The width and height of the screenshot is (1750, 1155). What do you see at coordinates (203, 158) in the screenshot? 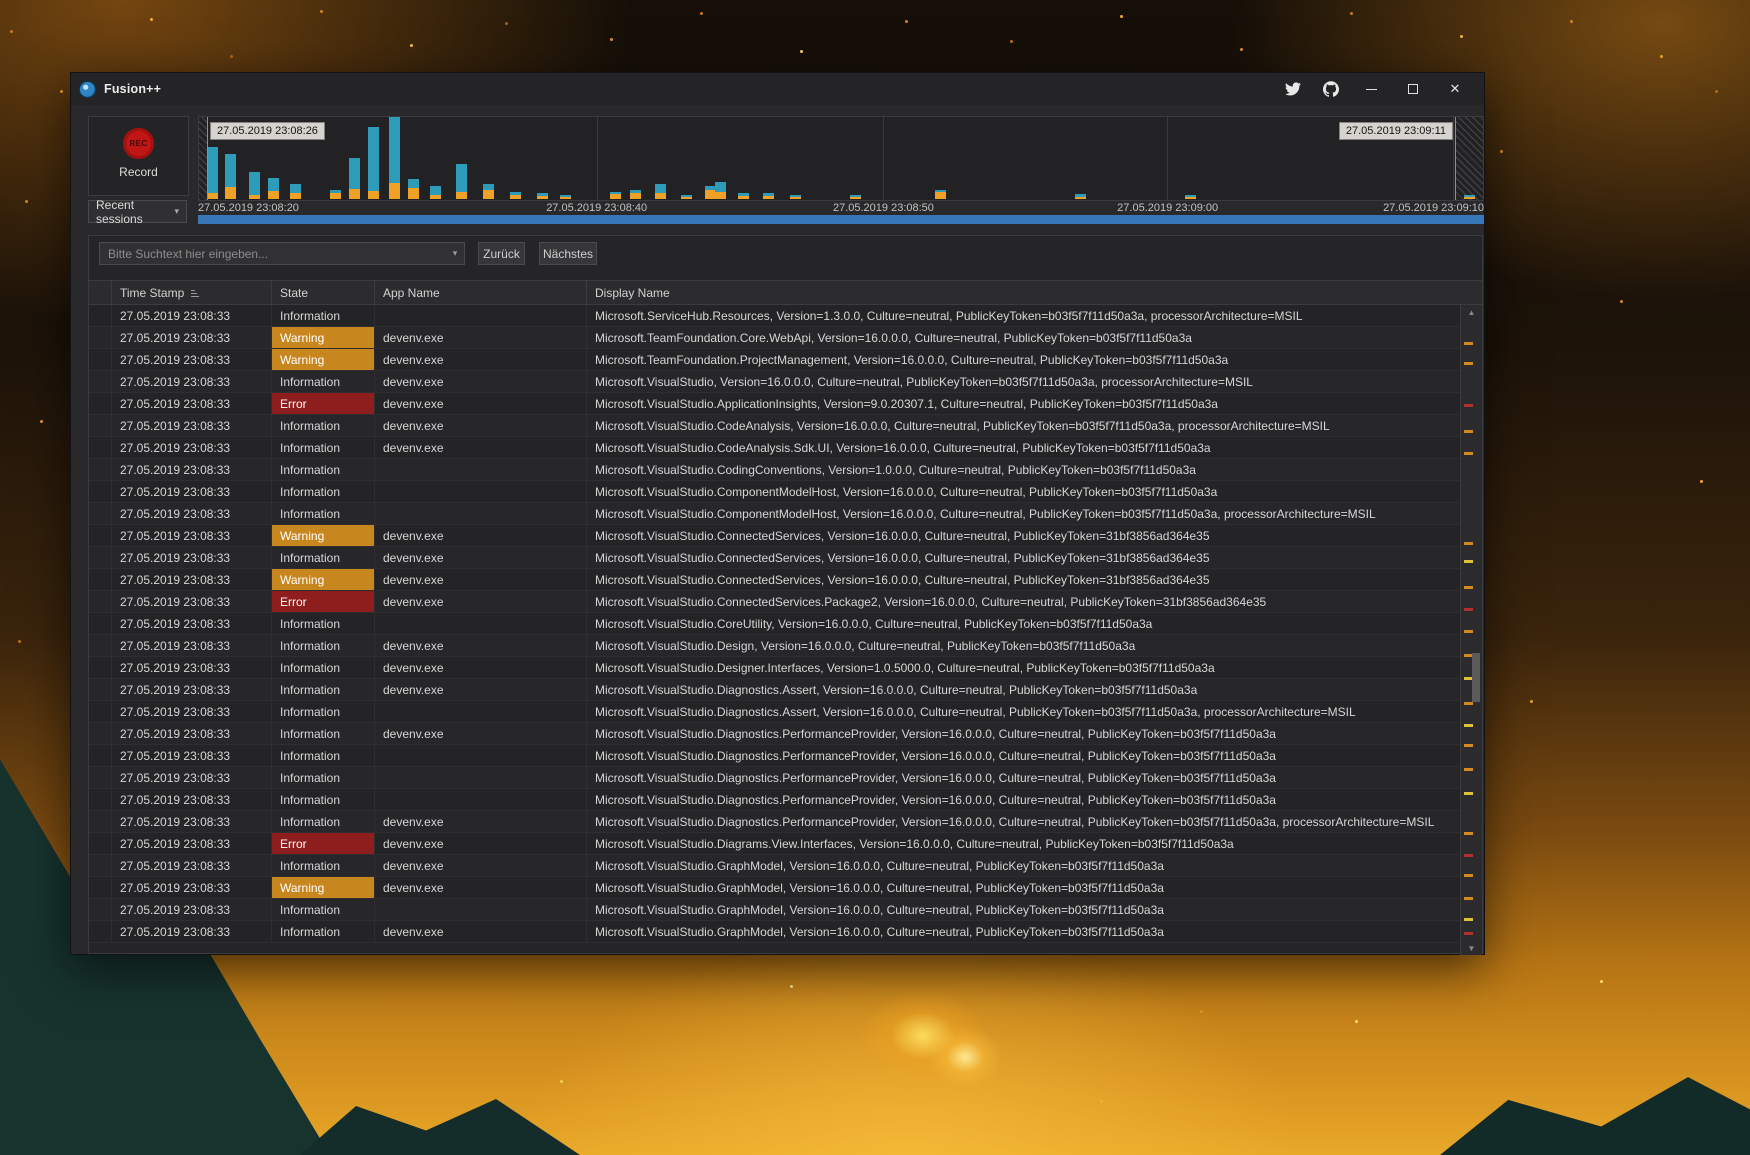
I see `timeline-range-hatch-left` at bounding box center [203, 158].